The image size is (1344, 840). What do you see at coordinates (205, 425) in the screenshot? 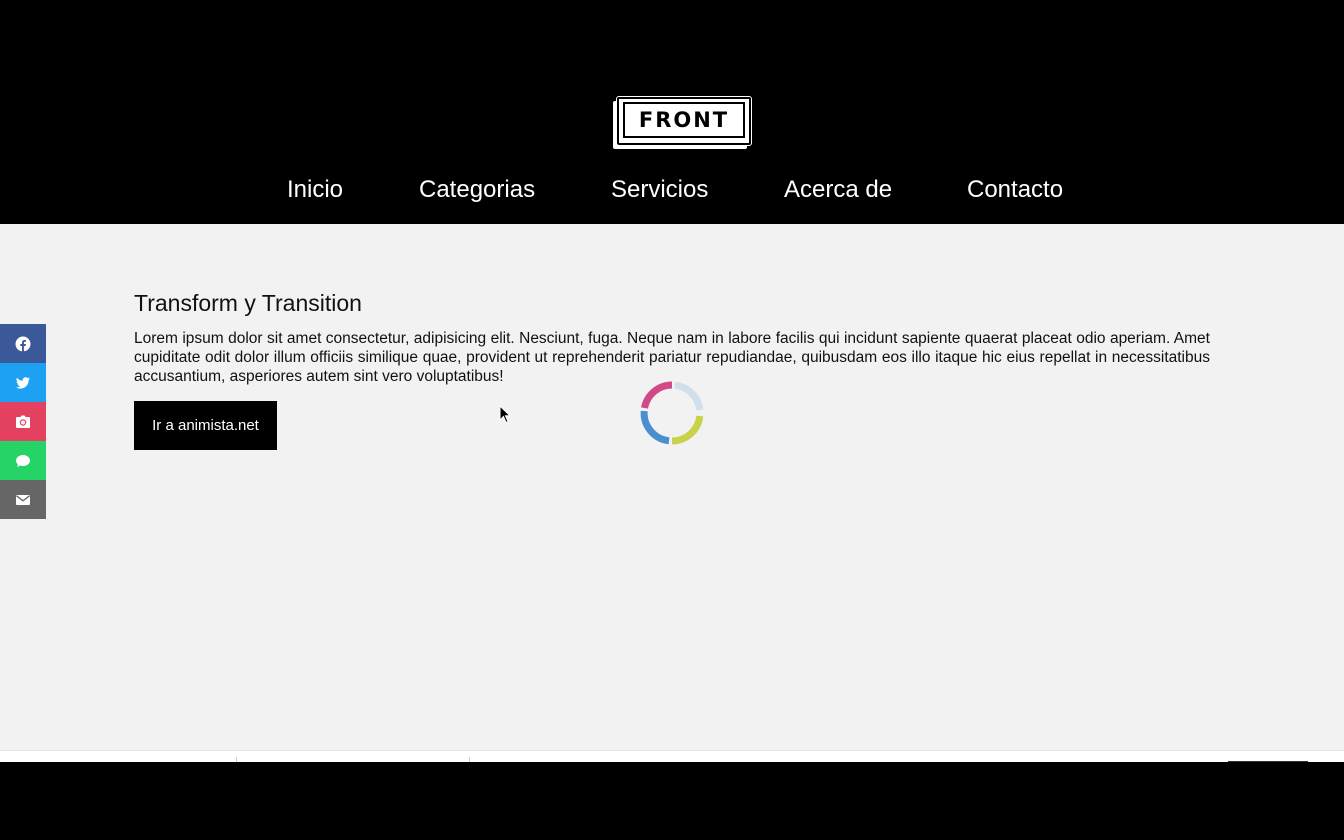
I see `animista-link-button: Ir a animista.net` at bounding box center [205, 425].